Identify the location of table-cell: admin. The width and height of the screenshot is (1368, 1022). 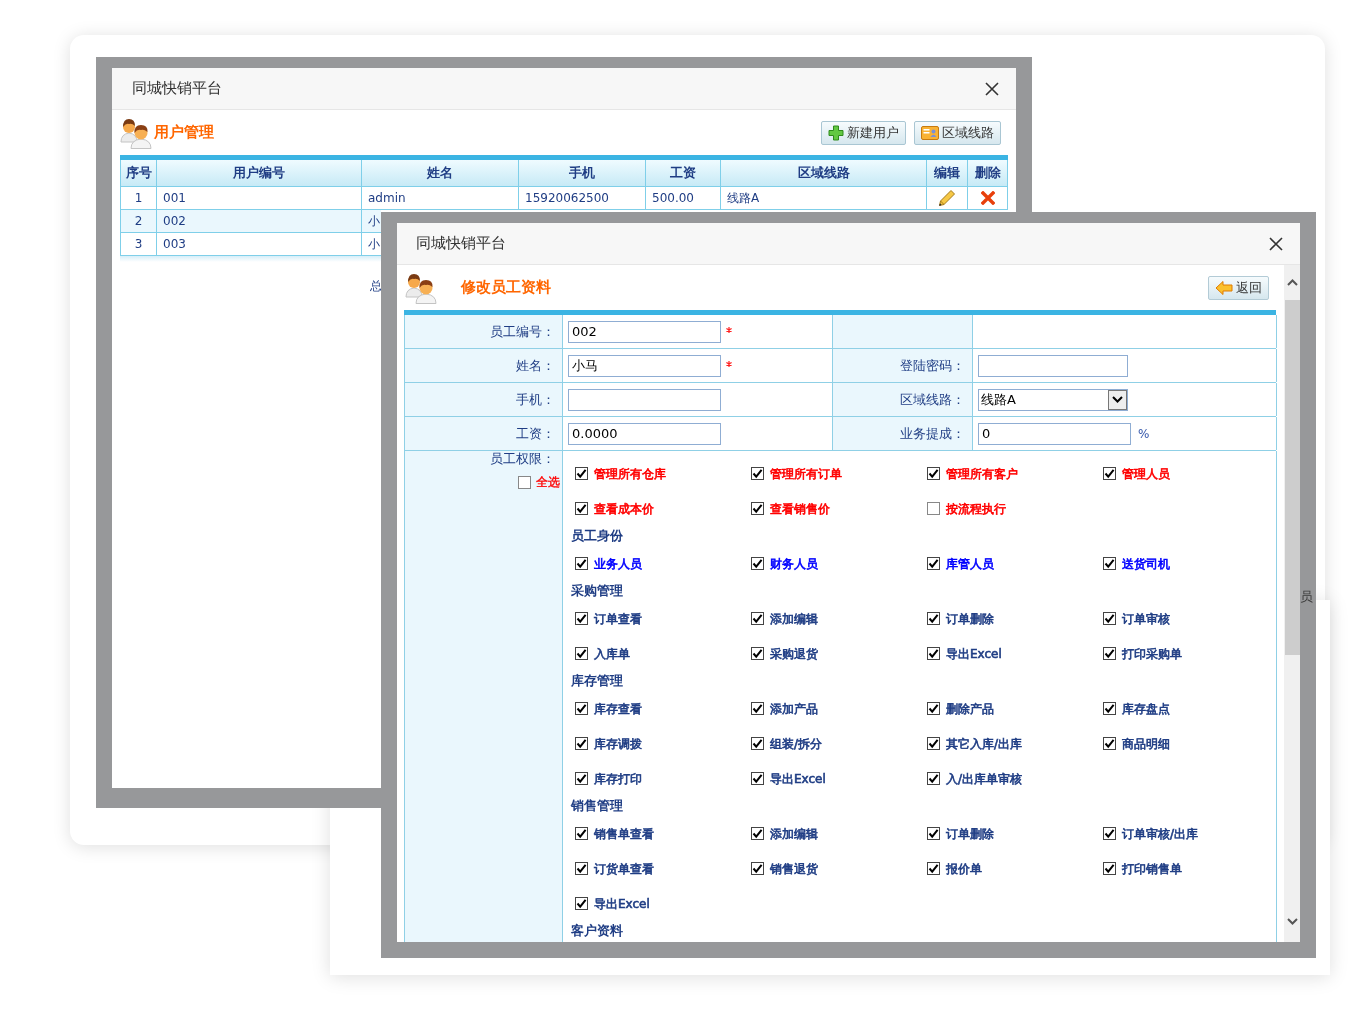
(440, 198).